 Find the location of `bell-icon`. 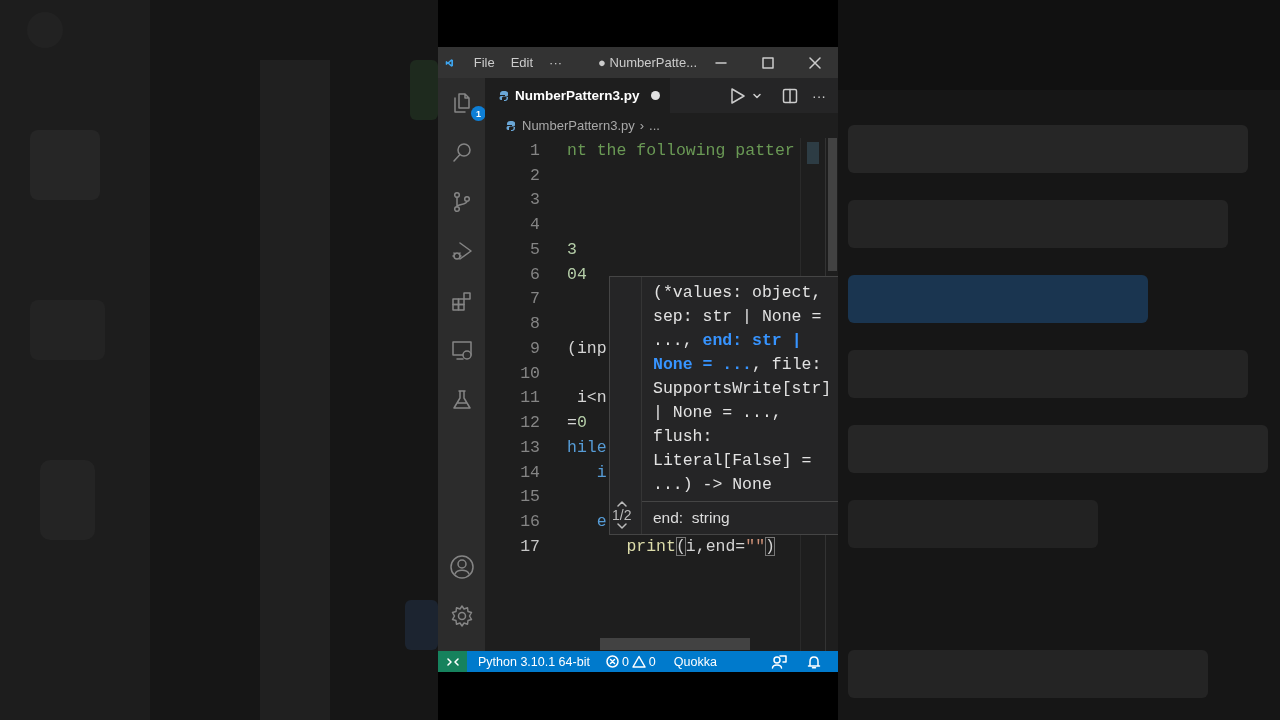

bell-icon is located at coordinates (814, 661).